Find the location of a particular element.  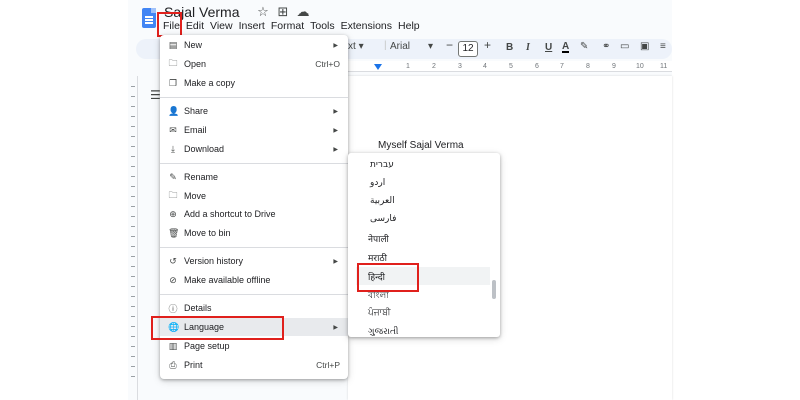

move-folder-icon: 🗀 is located at coordinates (173, 195).